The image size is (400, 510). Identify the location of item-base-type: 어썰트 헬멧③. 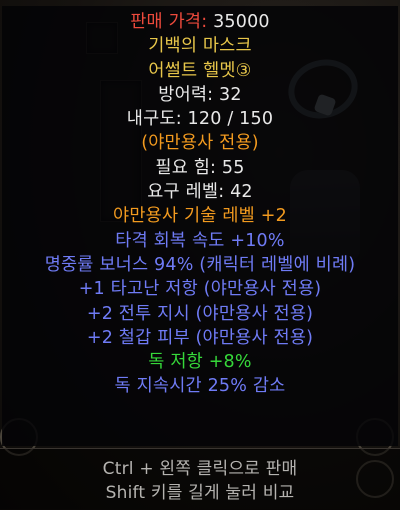
(200, 70).